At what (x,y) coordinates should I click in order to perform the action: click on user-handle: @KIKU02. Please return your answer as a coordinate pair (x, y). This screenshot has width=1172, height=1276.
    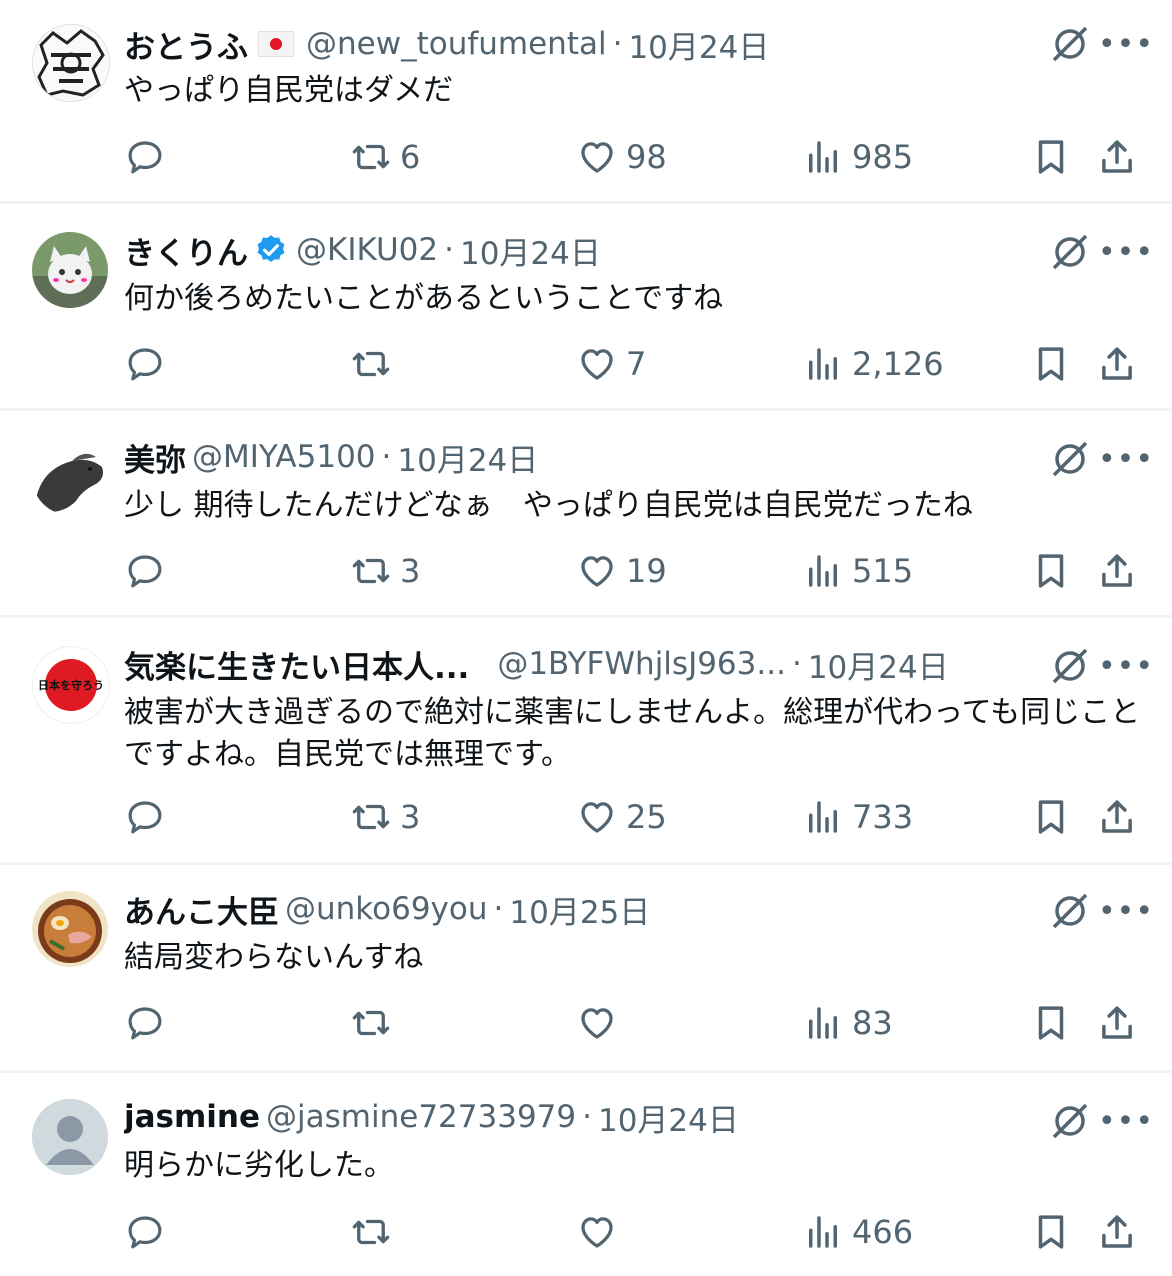
    Looking at the image, I should click on (367, 250).